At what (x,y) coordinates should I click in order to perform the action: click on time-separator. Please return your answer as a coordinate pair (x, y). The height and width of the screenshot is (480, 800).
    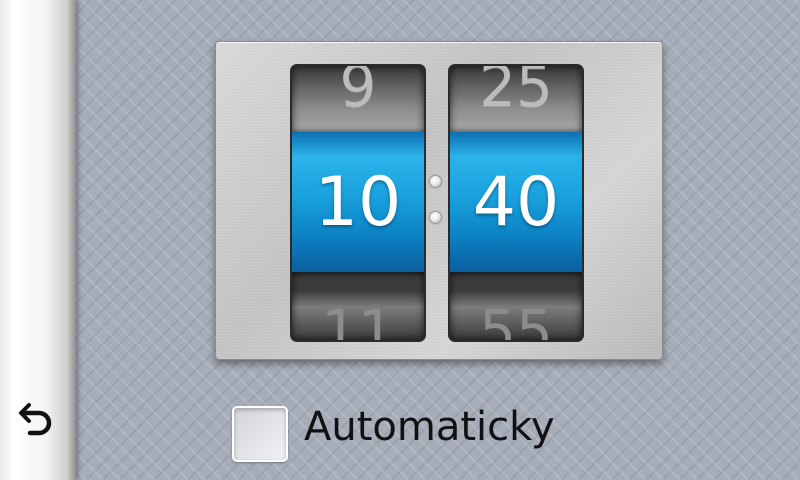
    Looking at the image, I should click on (436, 201).